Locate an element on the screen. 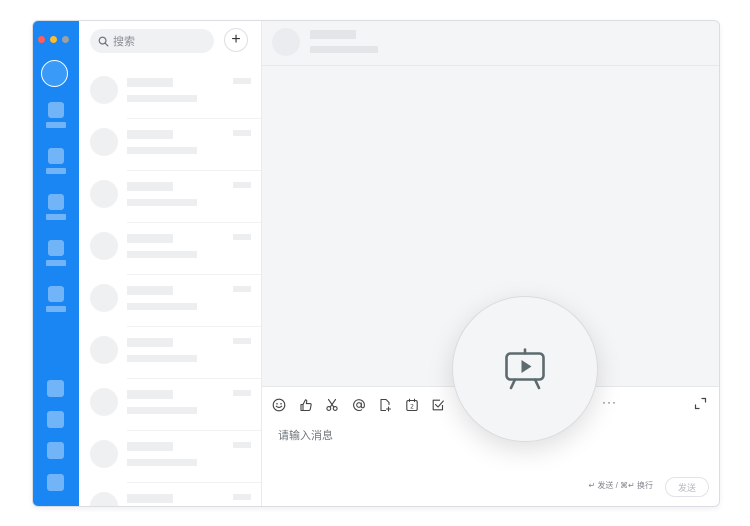 The image size is (750, 526). add-button: + is located at coordinates (236, 40).